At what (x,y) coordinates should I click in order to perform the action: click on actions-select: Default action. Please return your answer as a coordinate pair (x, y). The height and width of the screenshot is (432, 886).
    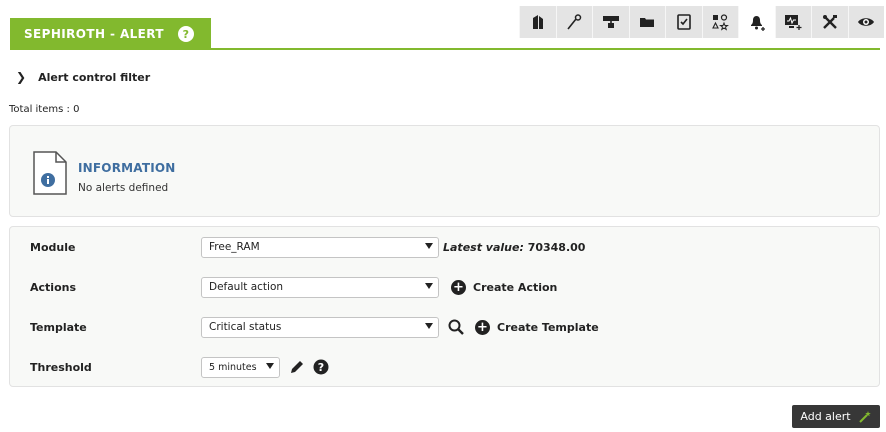
    Looking at the image, I should click on (320, 287).